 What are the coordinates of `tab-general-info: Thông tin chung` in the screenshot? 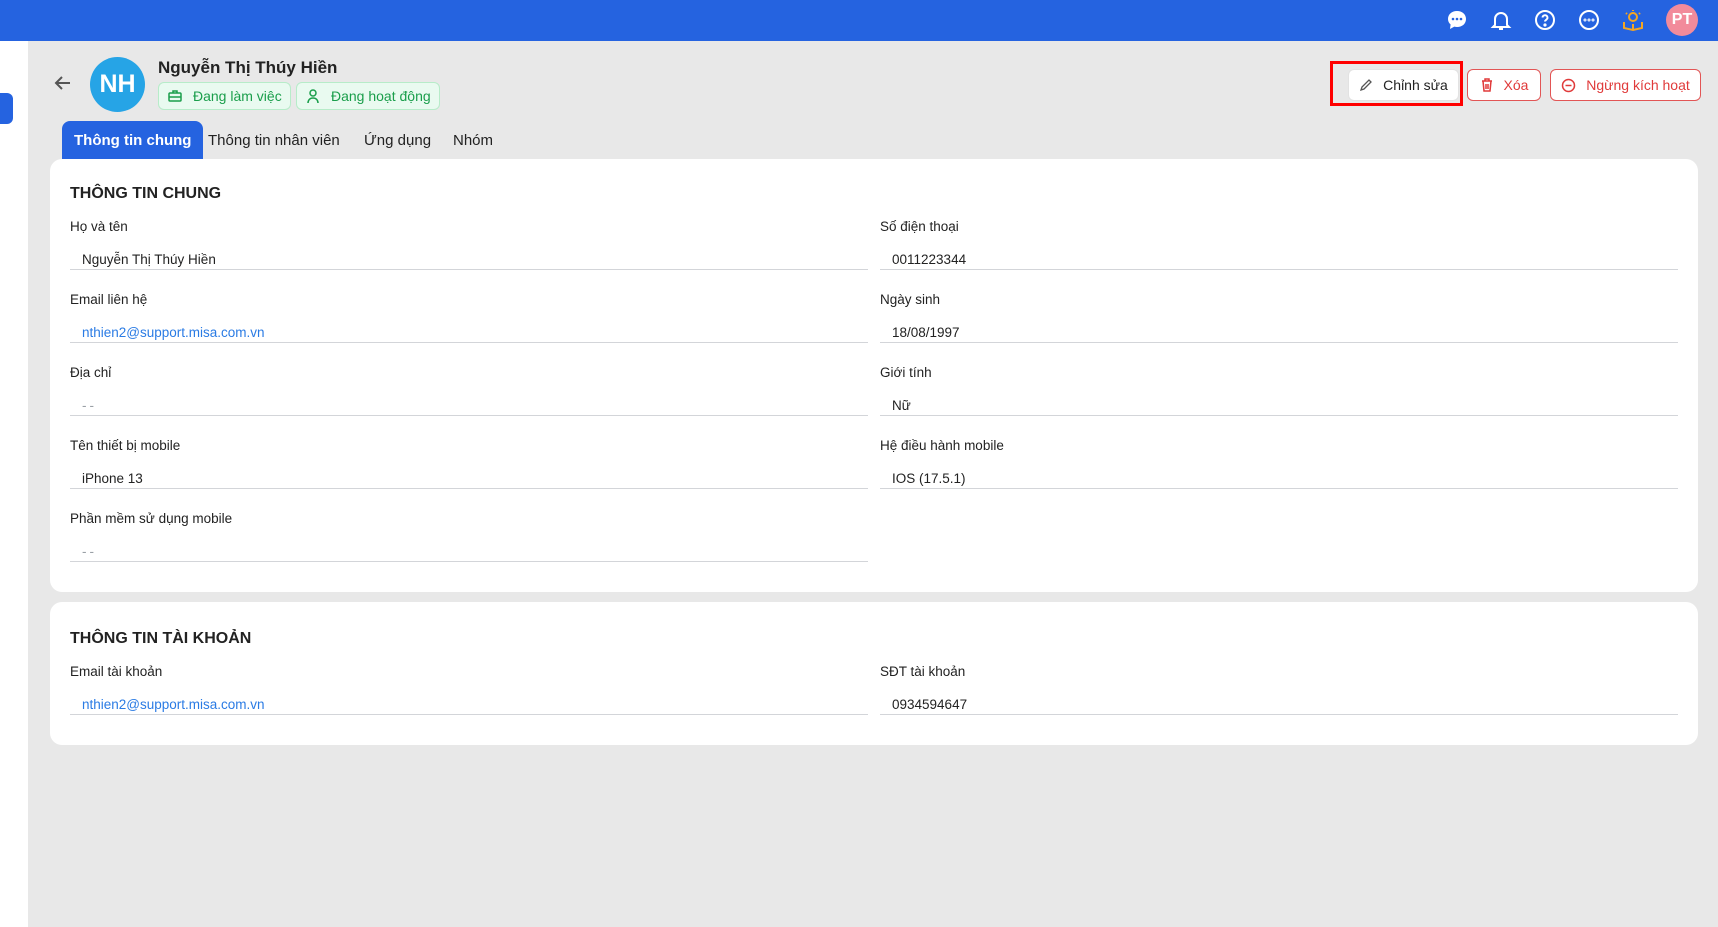 It's located at (133, 140).